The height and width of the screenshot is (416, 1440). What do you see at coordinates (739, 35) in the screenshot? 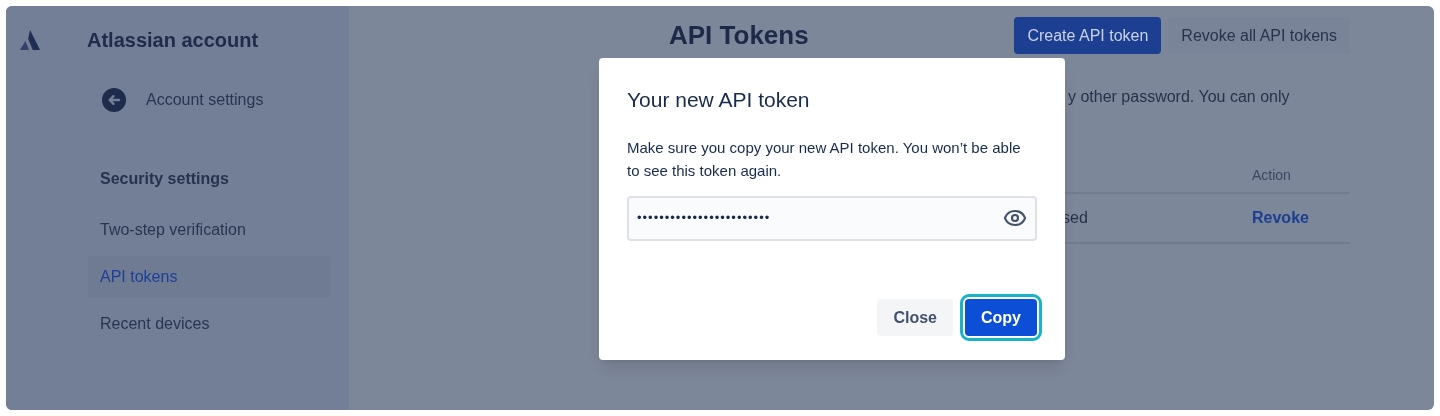
I see `page-title: API Tokens` at bounding box center [739, 35].